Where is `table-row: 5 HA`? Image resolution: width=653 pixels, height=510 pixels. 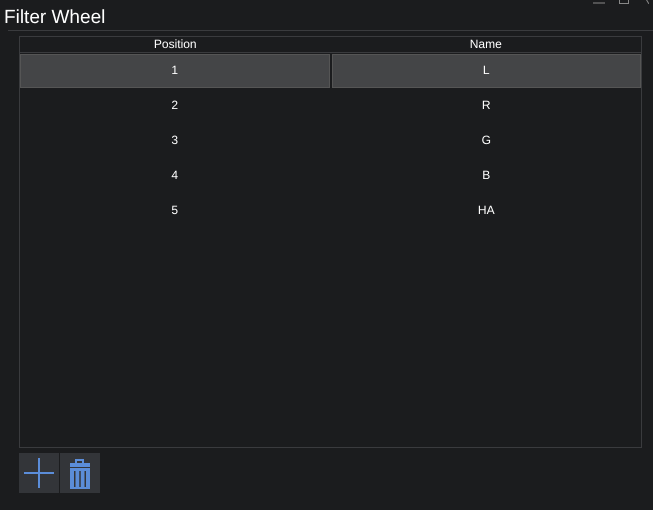 table-row: 5 HA is located at coordinates (330, 210).